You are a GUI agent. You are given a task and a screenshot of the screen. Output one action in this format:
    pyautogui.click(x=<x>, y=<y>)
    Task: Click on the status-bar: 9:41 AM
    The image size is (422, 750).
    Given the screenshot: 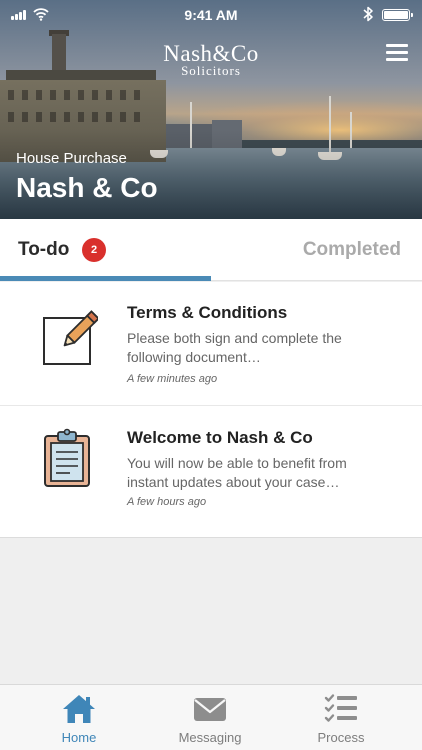 What is the action you would take?
    pyautogui.click(x=211, y=14)
    